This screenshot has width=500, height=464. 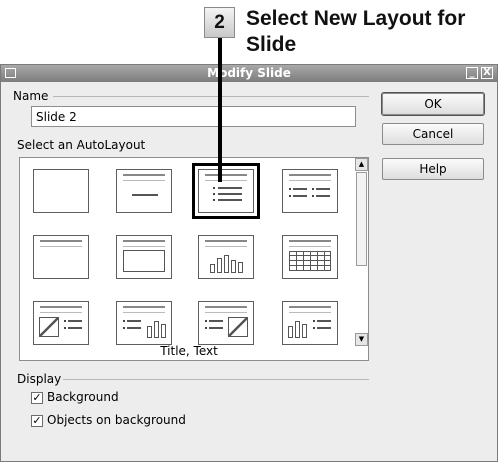 What do you see at coordinates (37, 421) in the screenshot?
I see `objects-on-background-checkbox: ✓` at bounding box center [37, 421].